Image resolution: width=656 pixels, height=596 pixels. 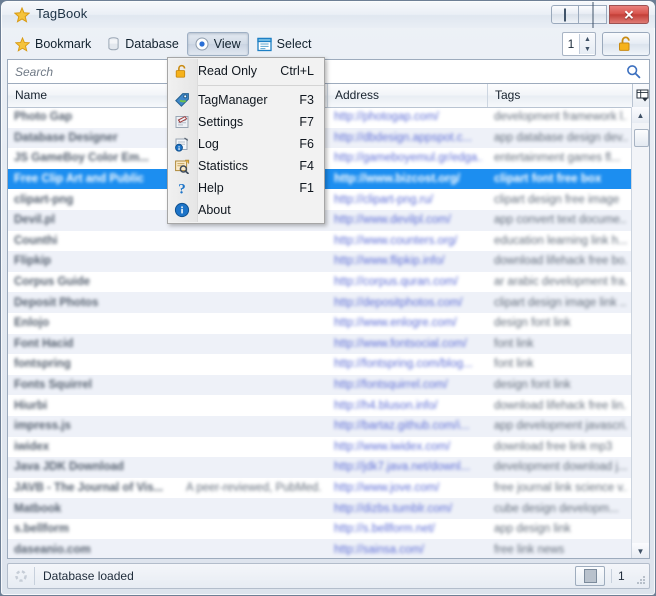 I want to click on row-cell-address: http://www.jove.com/, so click(x=408, y=488).